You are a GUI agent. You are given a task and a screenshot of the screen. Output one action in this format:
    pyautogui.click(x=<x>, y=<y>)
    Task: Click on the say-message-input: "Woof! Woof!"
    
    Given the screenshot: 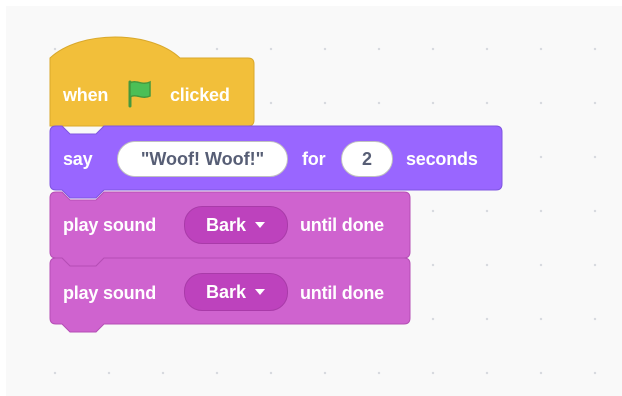 What is the action you would take?
    pyautogui.click(x=202, y=159)
    